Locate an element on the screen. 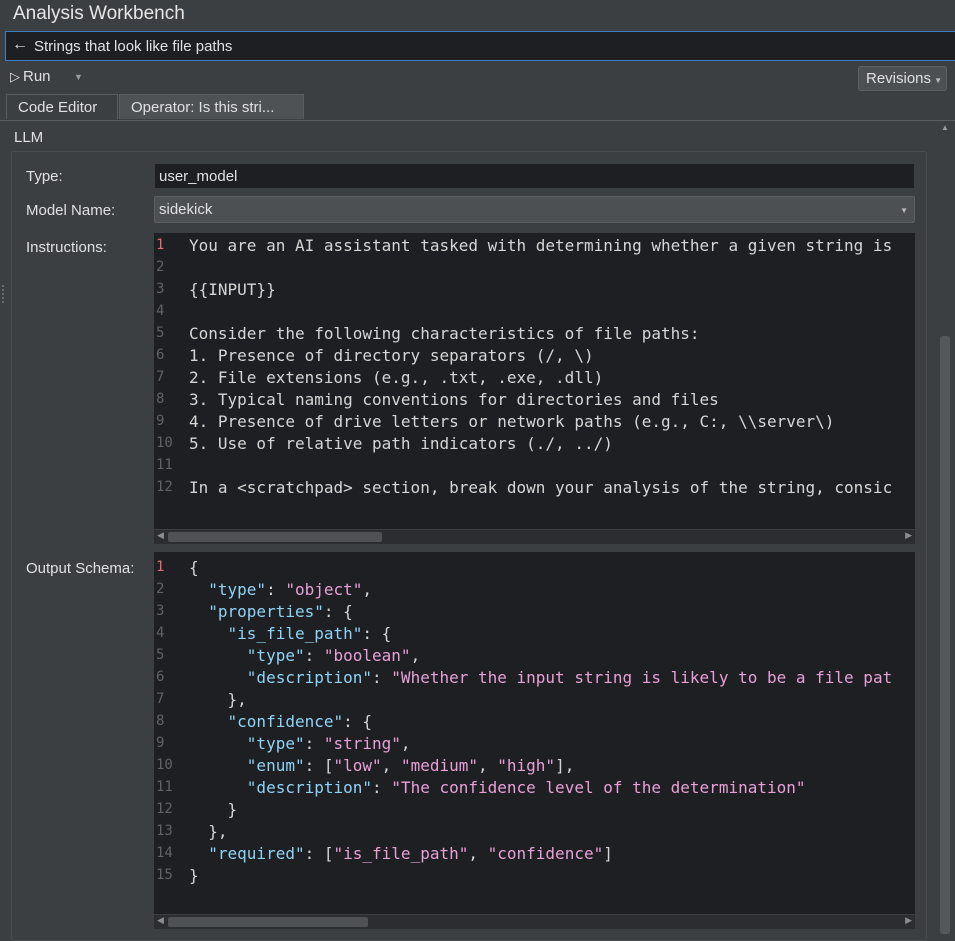 The image size is (955, 941). run-label: Run is located at coordinates (37, 76).